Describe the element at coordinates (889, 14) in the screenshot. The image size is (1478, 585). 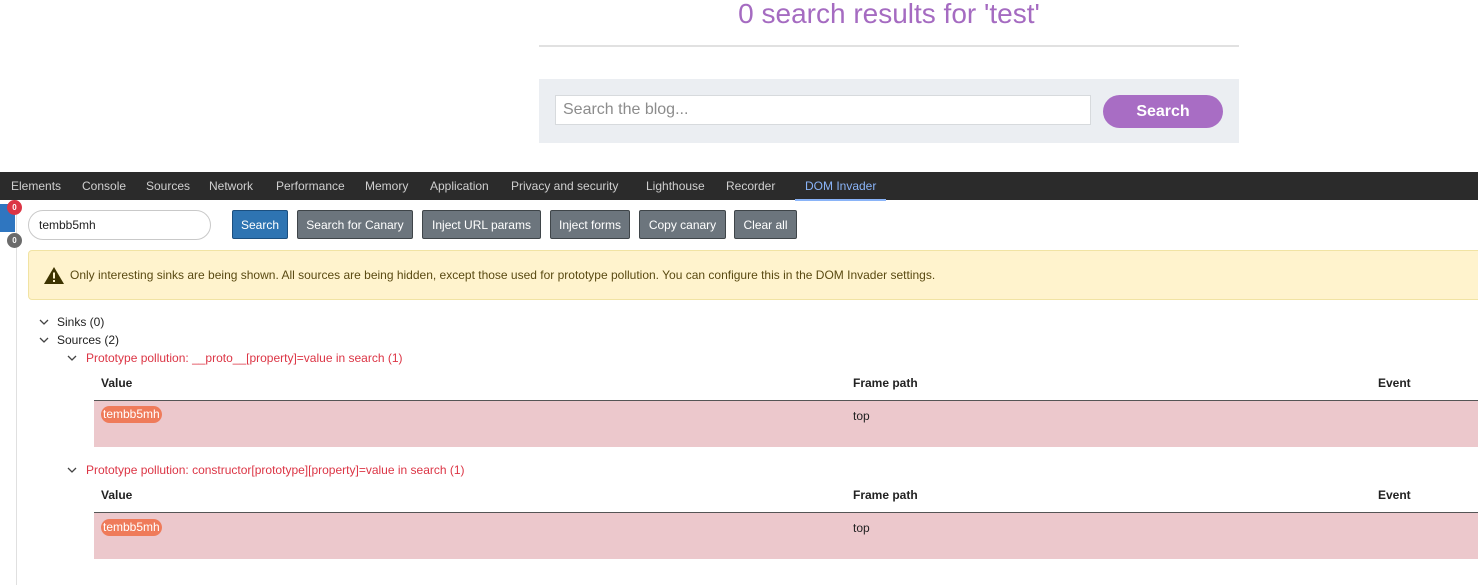
I see `search-results-title: 0 search results for 'test'` at that location.